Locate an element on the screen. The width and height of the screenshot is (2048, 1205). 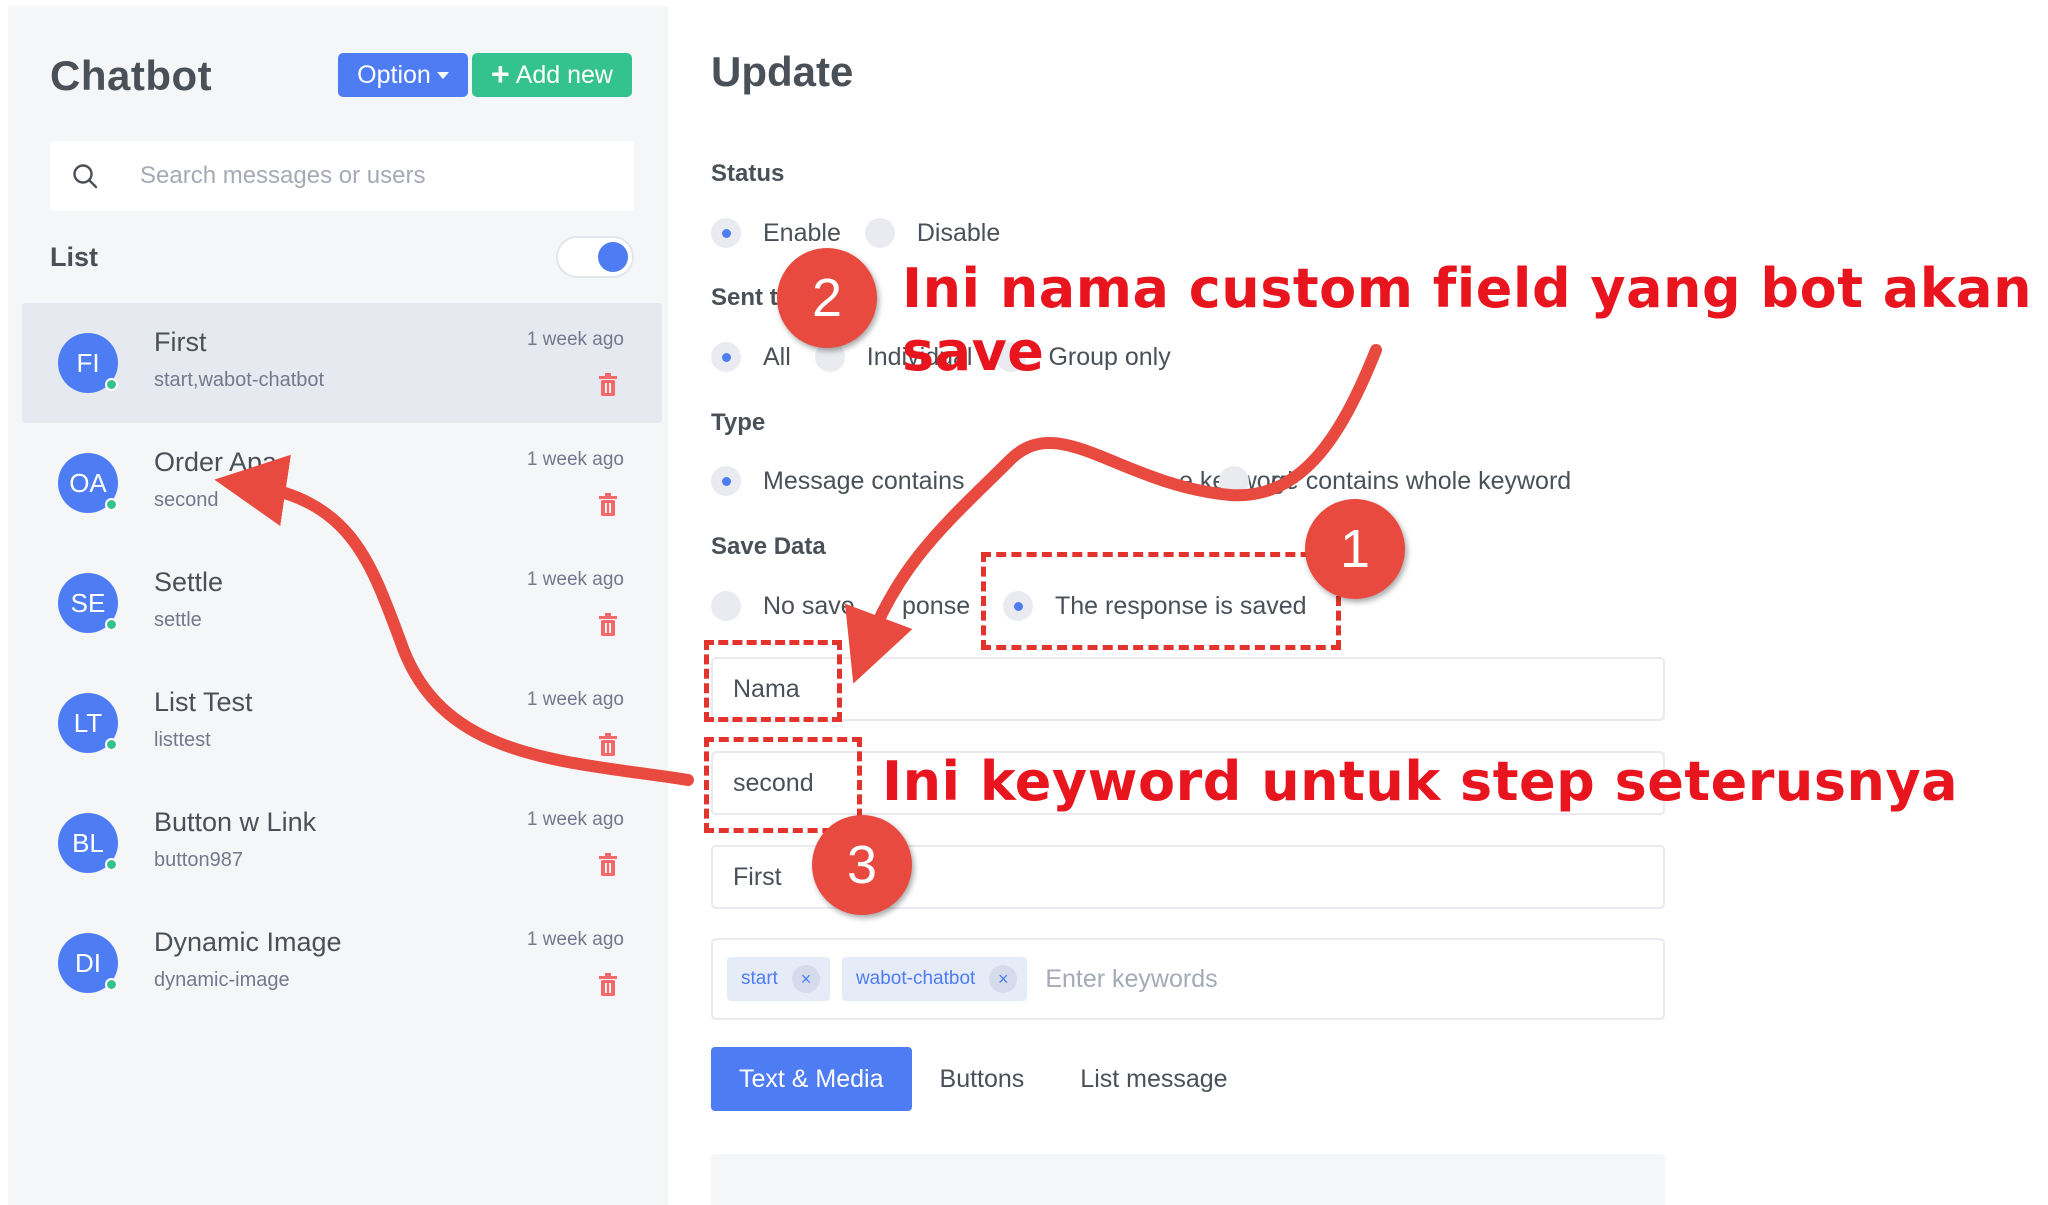
avatar-initials: BL is located at coordinates (88, 842).